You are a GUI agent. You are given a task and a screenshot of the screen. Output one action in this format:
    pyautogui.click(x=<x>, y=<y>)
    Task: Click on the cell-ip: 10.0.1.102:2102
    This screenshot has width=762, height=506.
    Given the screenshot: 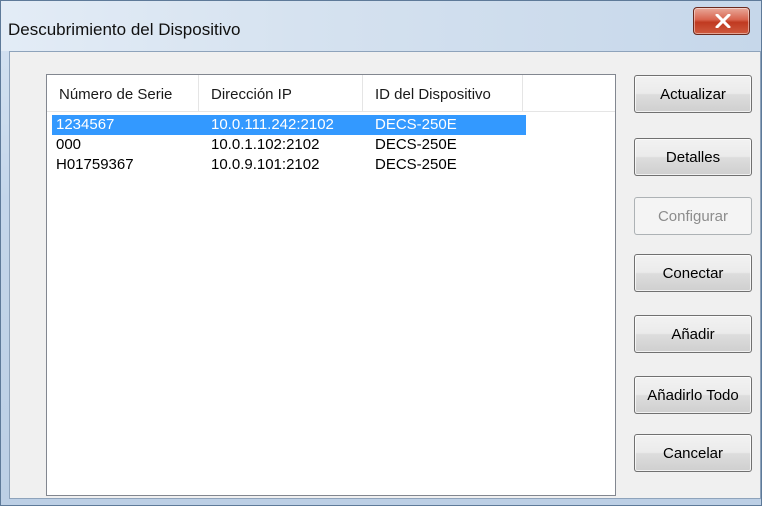 What is the action you would take?
    pyautogui.click(x=265, y=144)
    